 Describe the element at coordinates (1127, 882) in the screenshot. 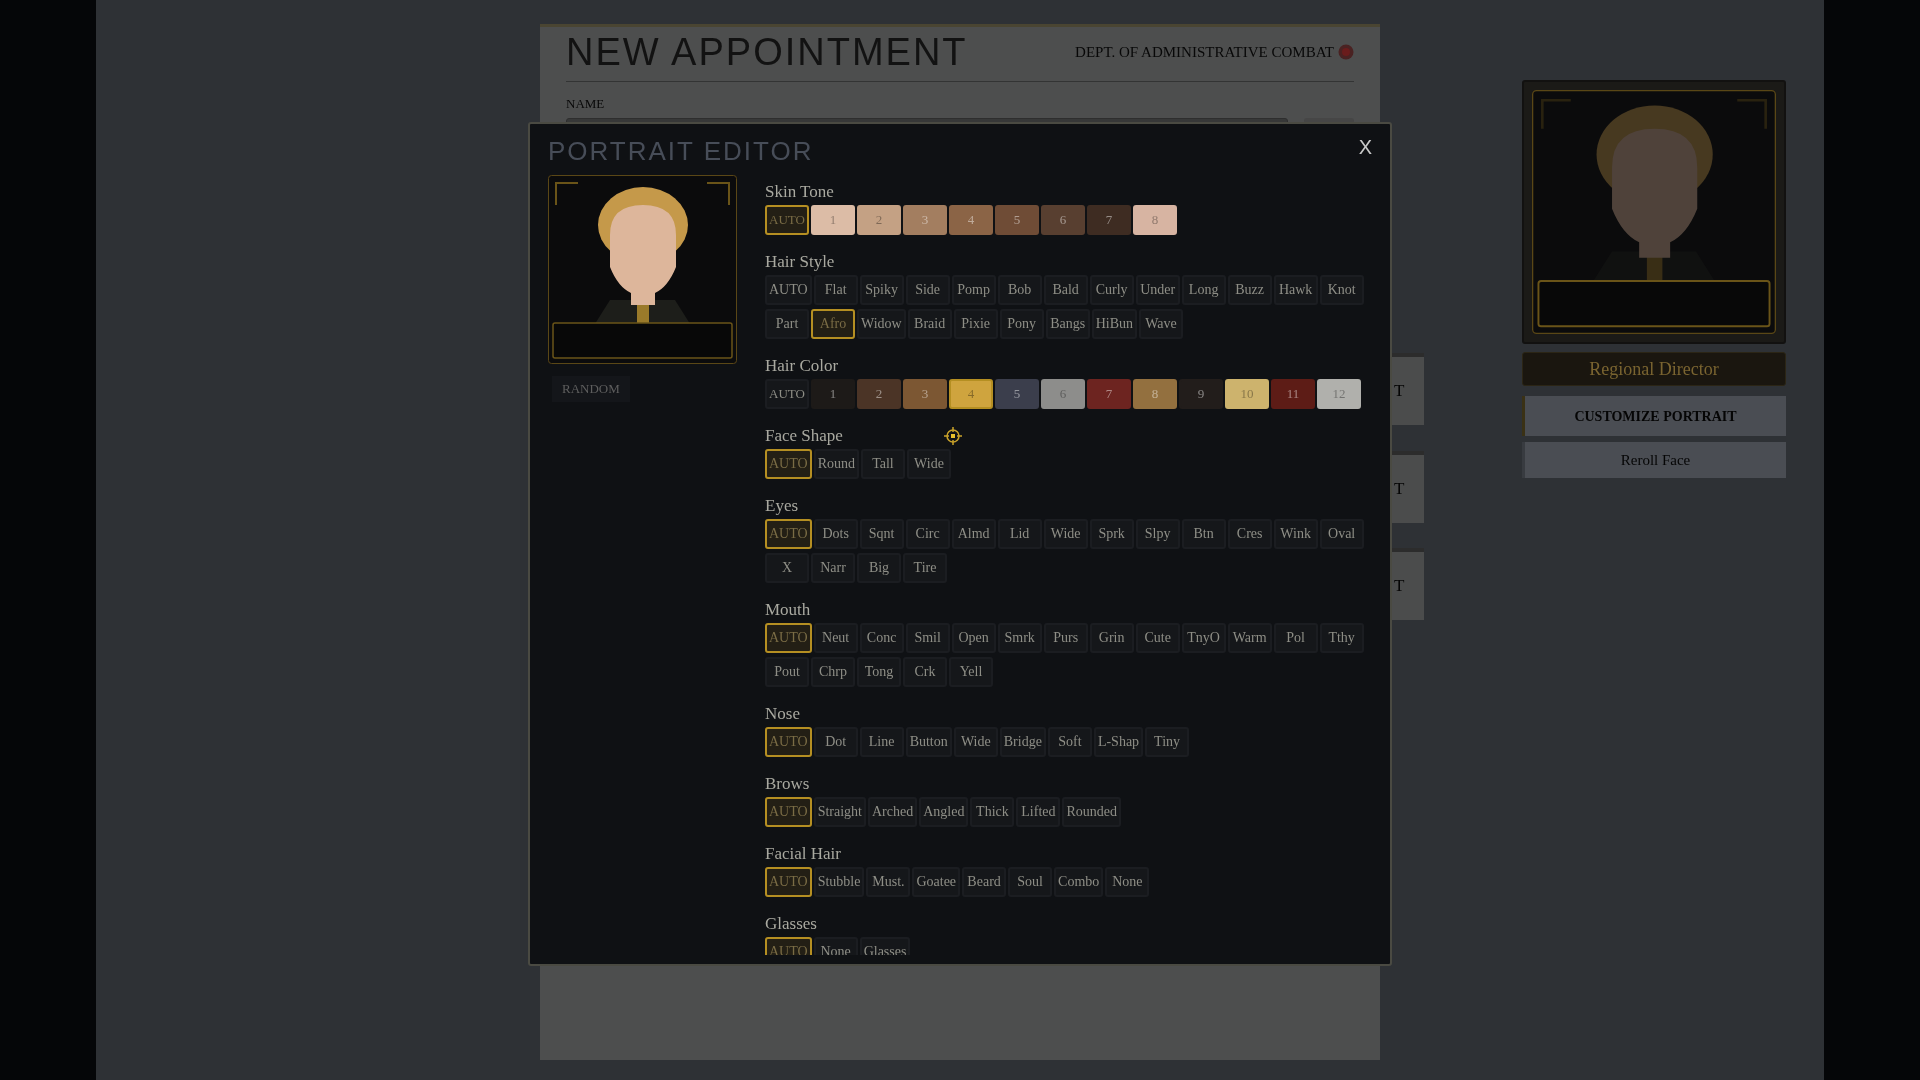

I see `option-button: None` at that location.